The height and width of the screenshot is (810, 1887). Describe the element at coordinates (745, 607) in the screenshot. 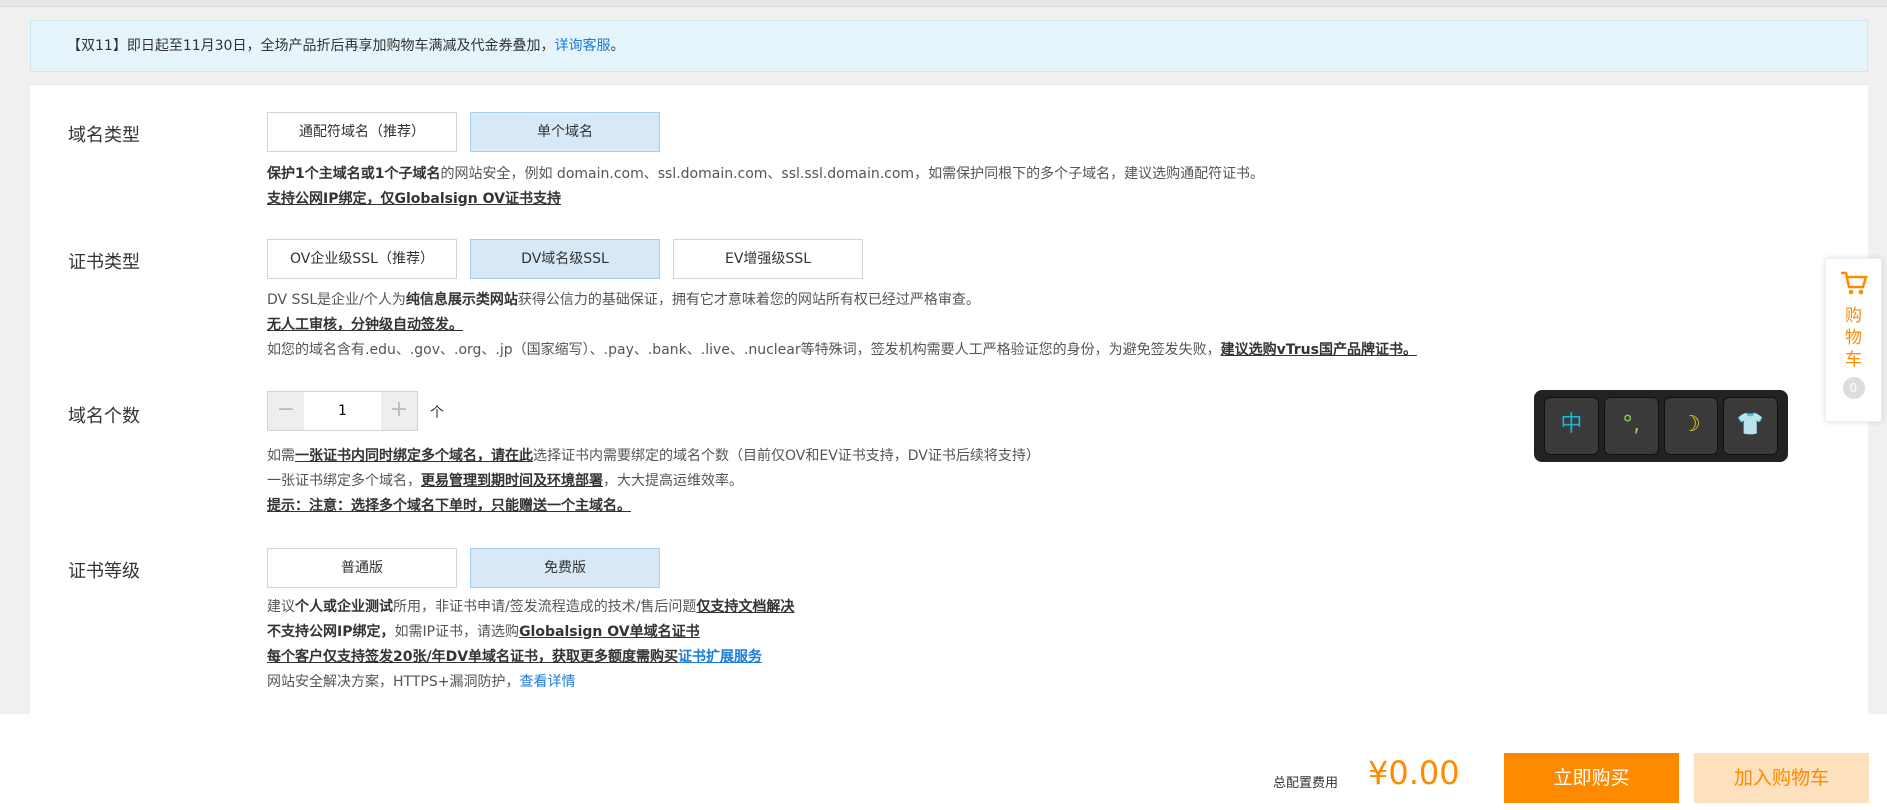

I see `doc-support-link: 仅支持文档解决` at that location.